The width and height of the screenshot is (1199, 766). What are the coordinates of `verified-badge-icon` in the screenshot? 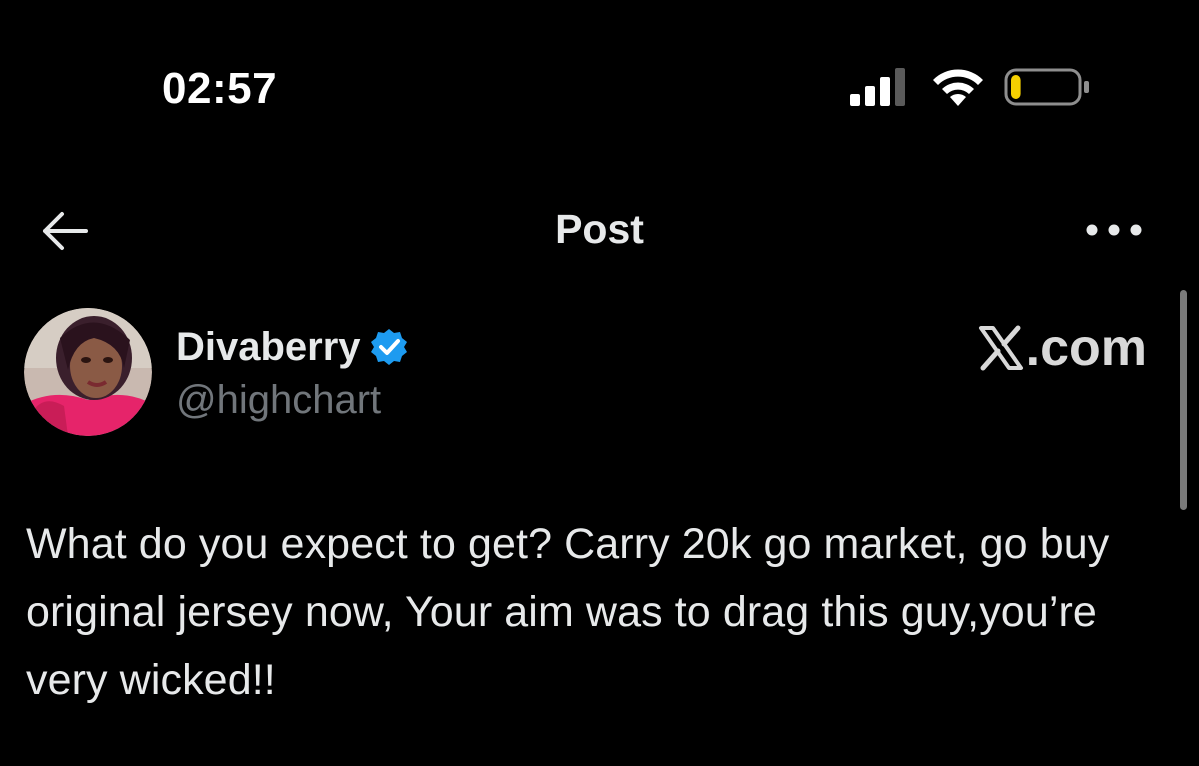 It's located at (388, 347).